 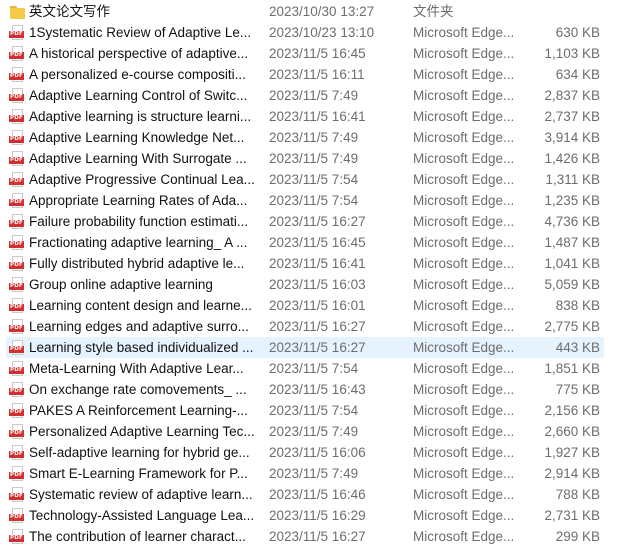 I want to click on file-size: 630 KB, so click(x=577, y=32).